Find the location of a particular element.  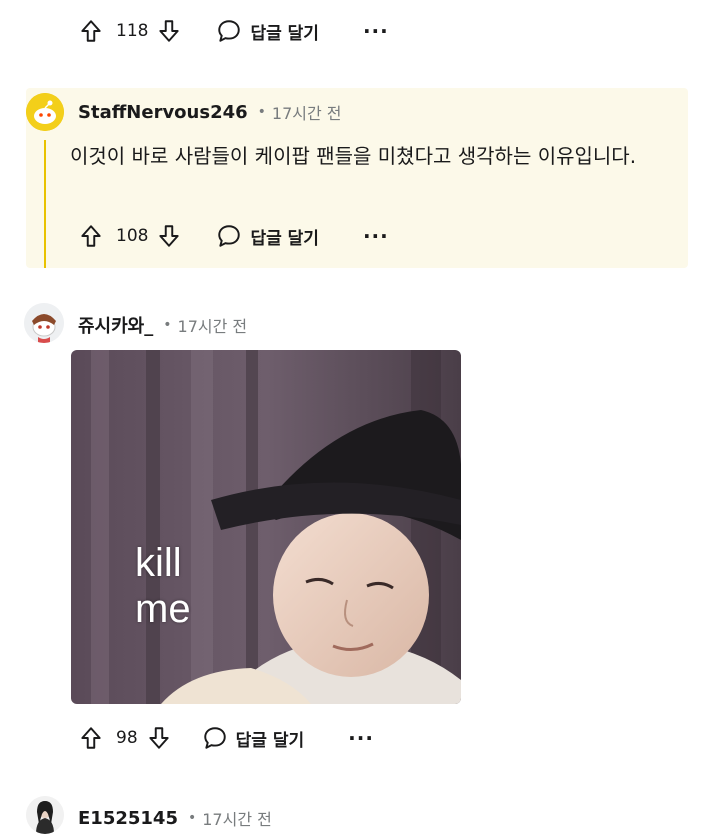

username: StaffNervous246 is located at coordinates (163, 112).